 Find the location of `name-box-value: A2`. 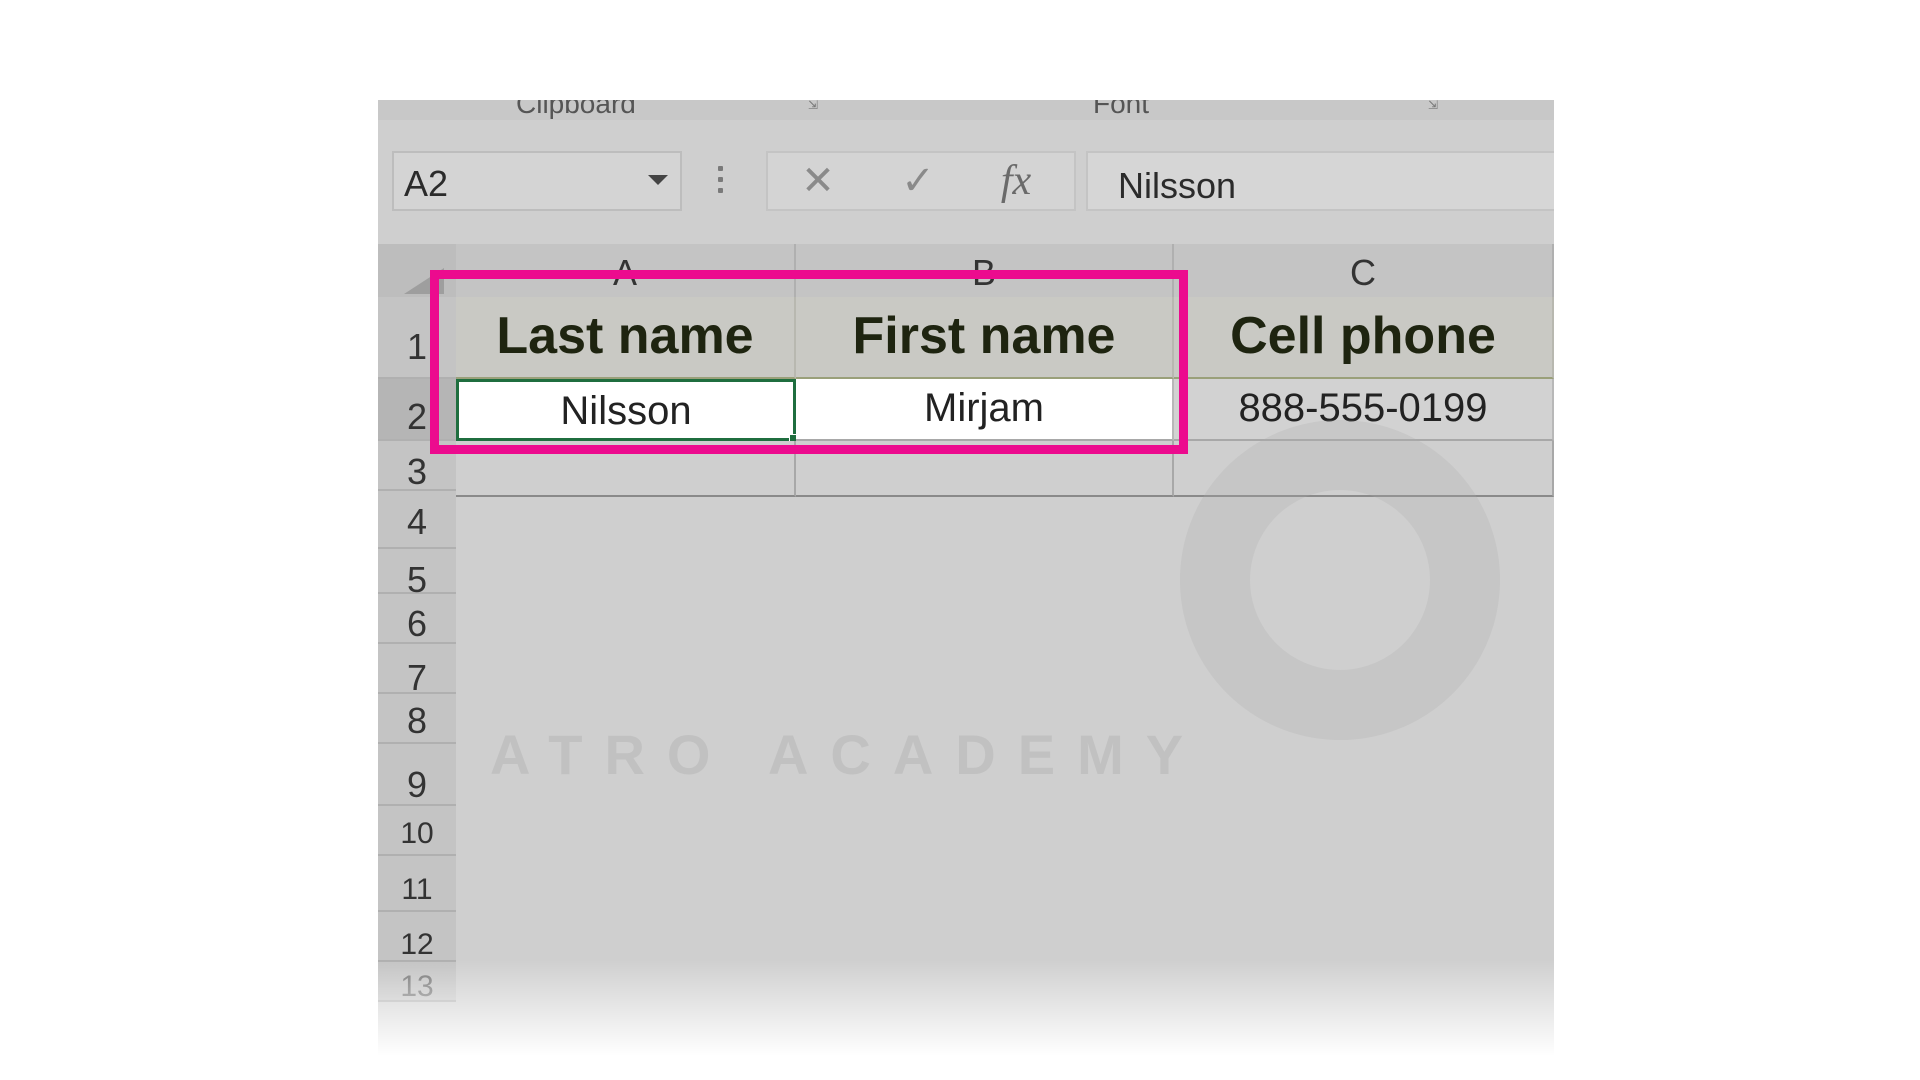

name-box-value: A2 is located at coordinates (426, 183).